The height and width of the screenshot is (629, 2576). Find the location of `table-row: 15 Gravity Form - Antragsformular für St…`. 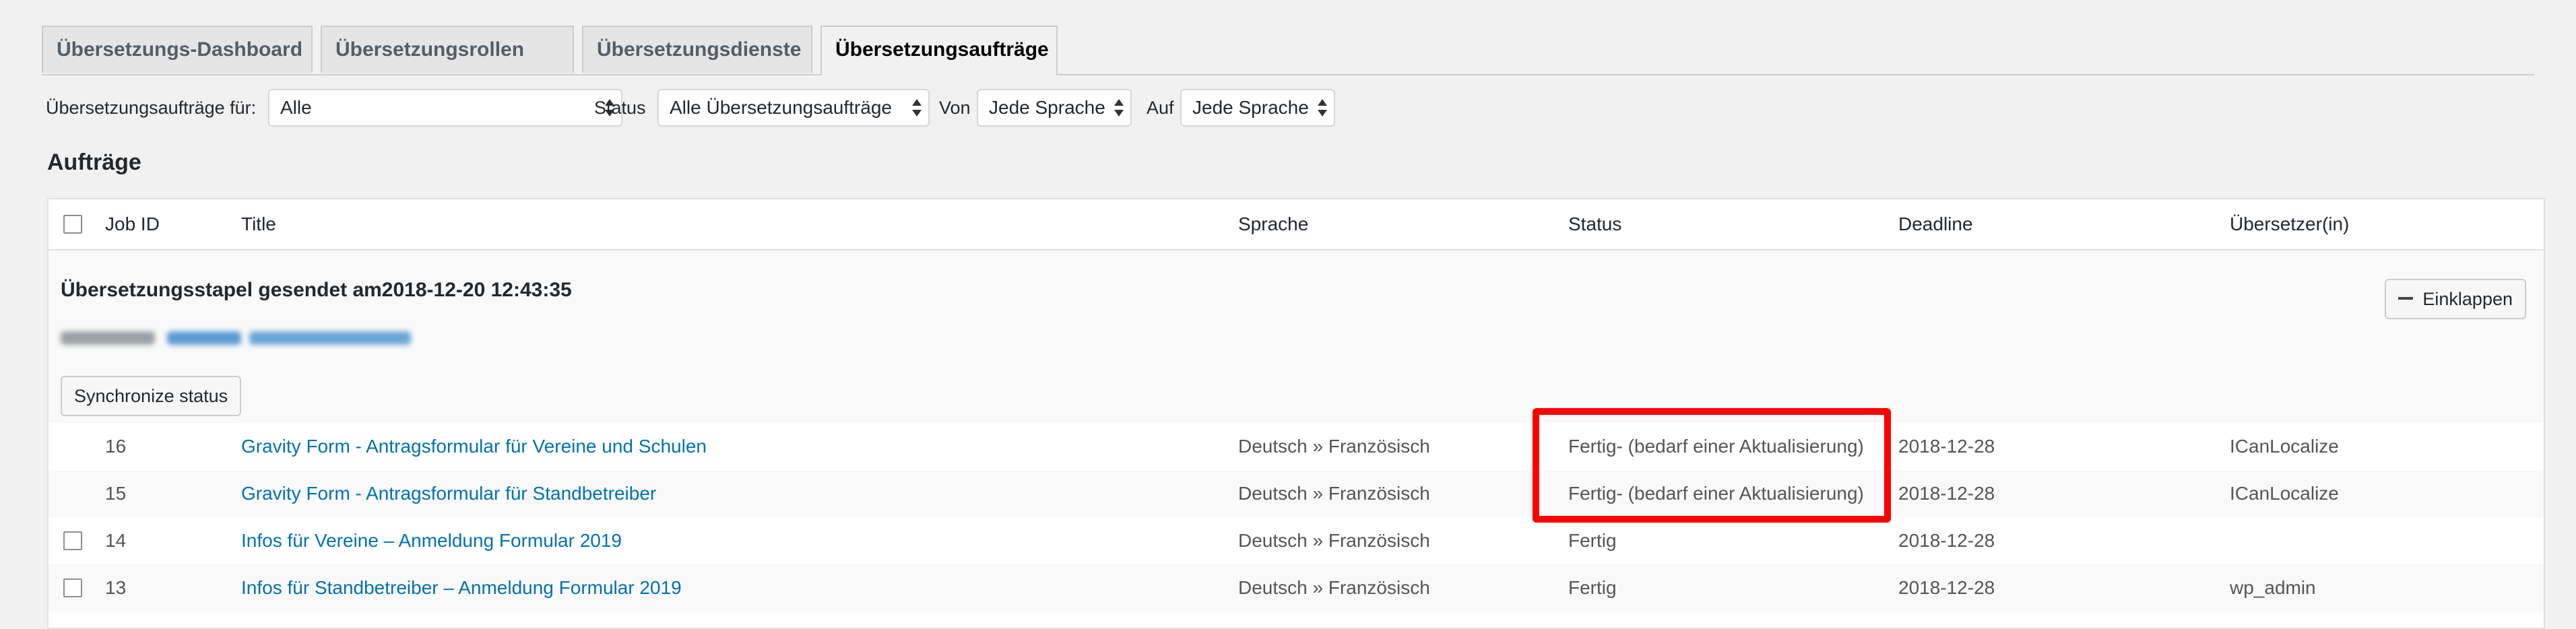

table-row: 15 Gravity Form - Antragsformular für St… is located at coordinates (1297, 493).